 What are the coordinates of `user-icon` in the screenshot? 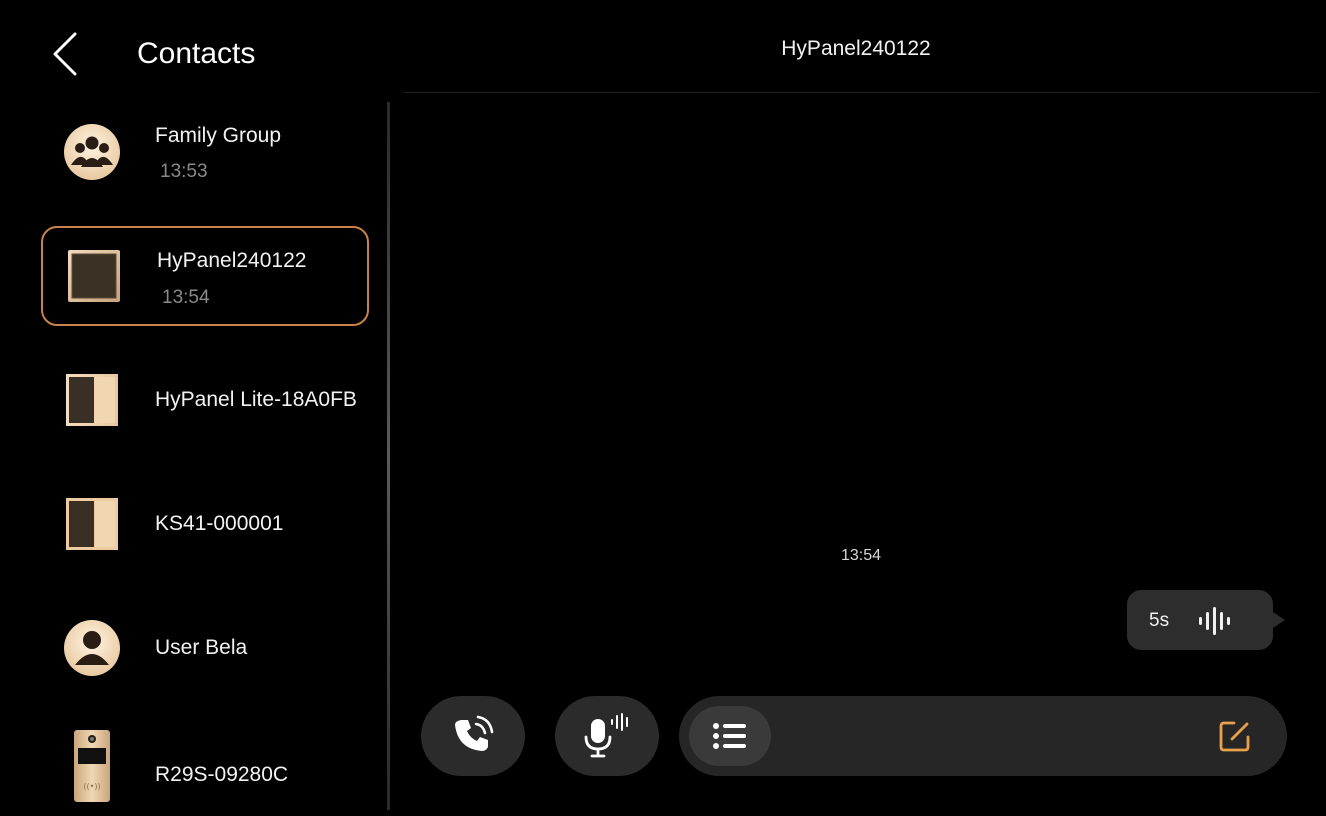 It's located at (92, 648).